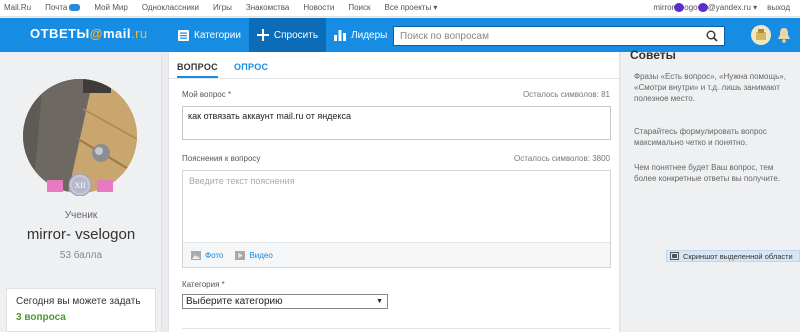 The image size is (800, 332). What do you see at coordinates (566, 94) in the screenshot?
I see `question-remaining: Осталось символов: 81` at bounding box center [566, 94].